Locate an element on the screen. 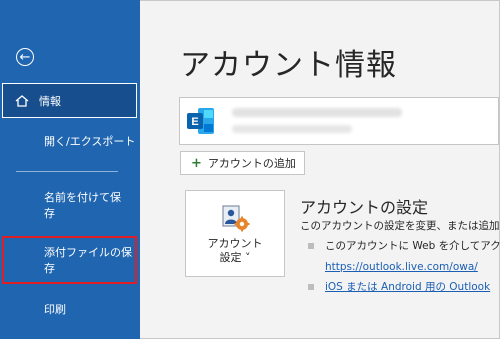  account-email-redacted is located at coordinates (317, 112).